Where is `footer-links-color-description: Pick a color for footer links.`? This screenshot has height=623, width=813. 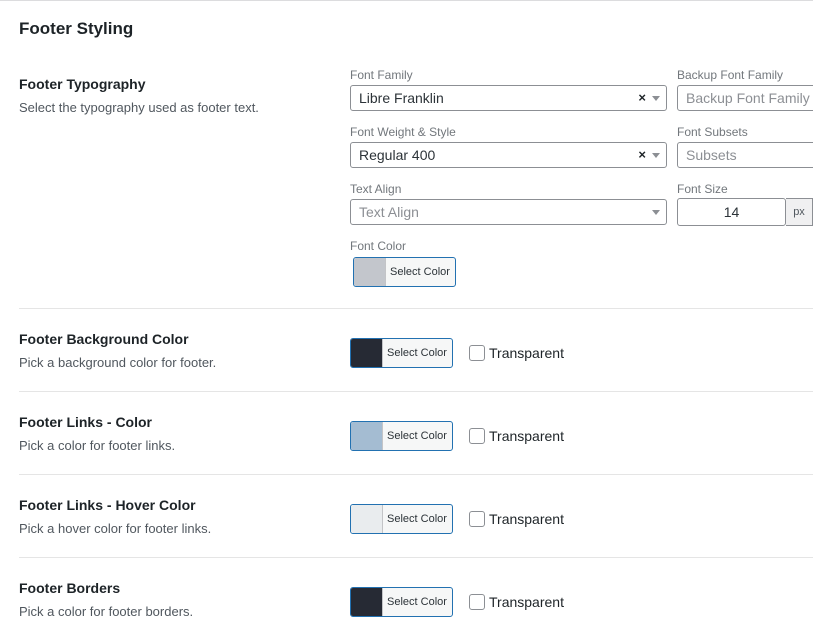
footer-links-color-description: Pick a color for footer links. is located at coordinates (97, 445).